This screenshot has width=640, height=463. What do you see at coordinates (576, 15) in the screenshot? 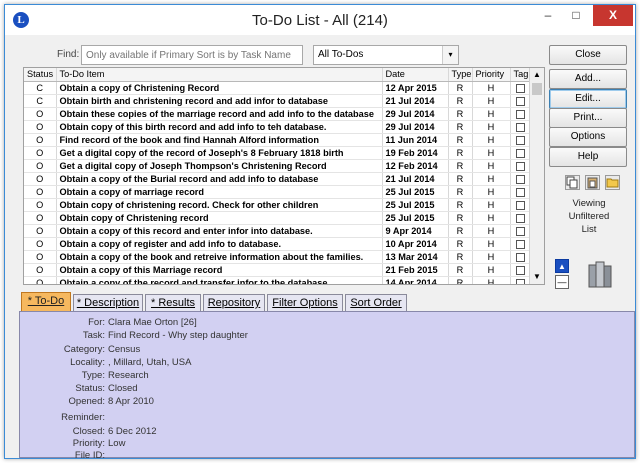
I see `maximize-button: □` at bounding box center [576, 15].